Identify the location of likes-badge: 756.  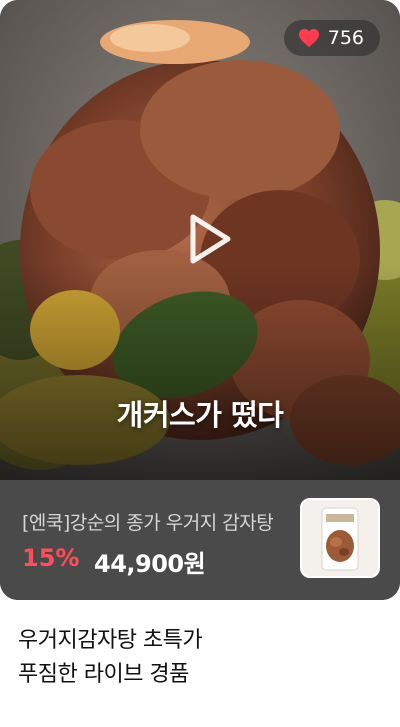
(331, 38).